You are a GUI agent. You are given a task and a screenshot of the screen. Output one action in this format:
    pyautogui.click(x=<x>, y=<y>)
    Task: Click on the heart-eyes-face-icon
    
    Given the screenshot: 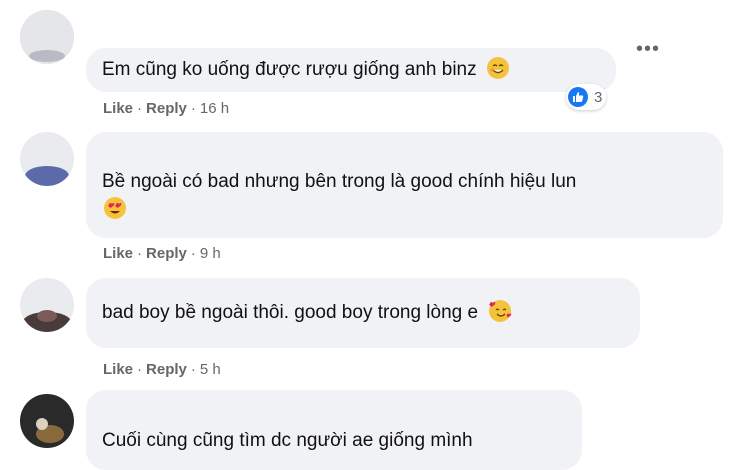 What is the action you would take?
    pyautogui.click(x=115, y=208)
    